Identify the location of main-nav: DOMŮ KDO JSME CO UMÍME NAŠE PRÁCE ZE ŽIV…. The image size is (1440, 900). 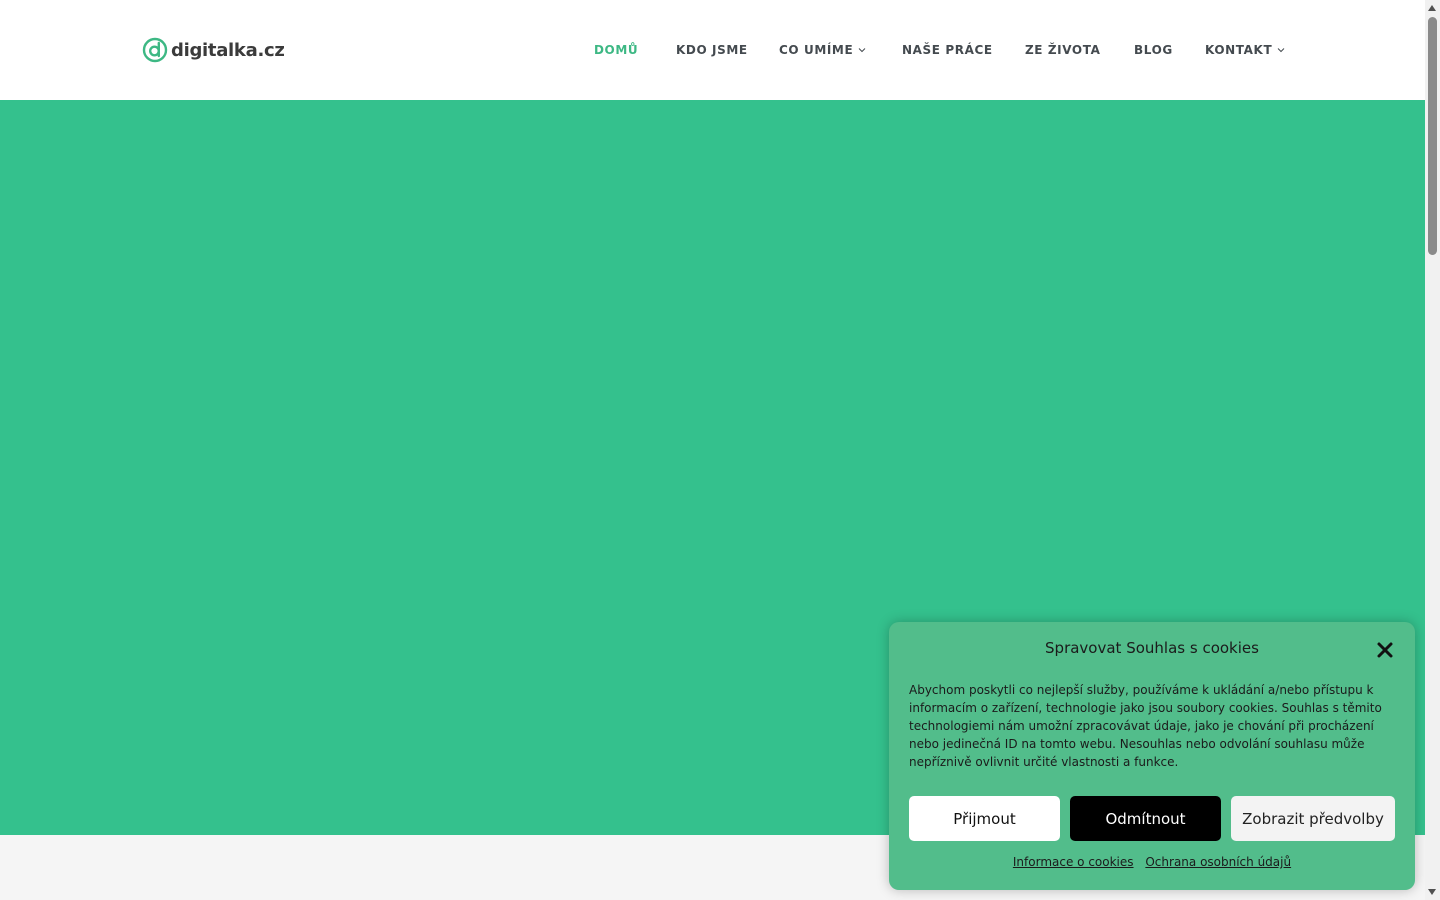
(712, 50).